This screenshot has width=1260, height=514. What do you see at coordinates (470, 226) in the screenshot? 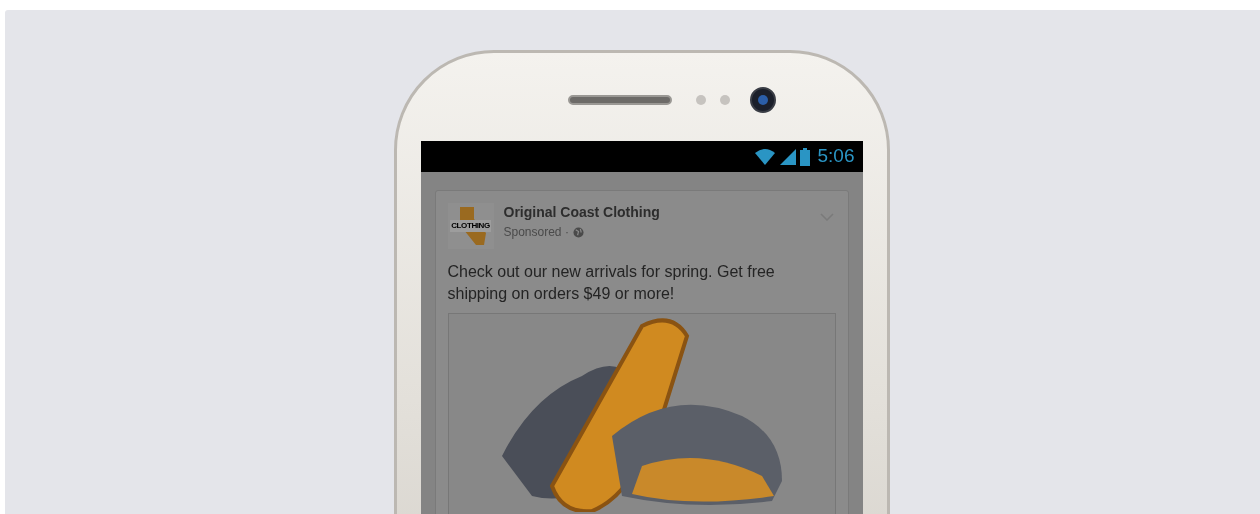
I see `brand-logo: CLOTHING` at bounding box center [470, 226].